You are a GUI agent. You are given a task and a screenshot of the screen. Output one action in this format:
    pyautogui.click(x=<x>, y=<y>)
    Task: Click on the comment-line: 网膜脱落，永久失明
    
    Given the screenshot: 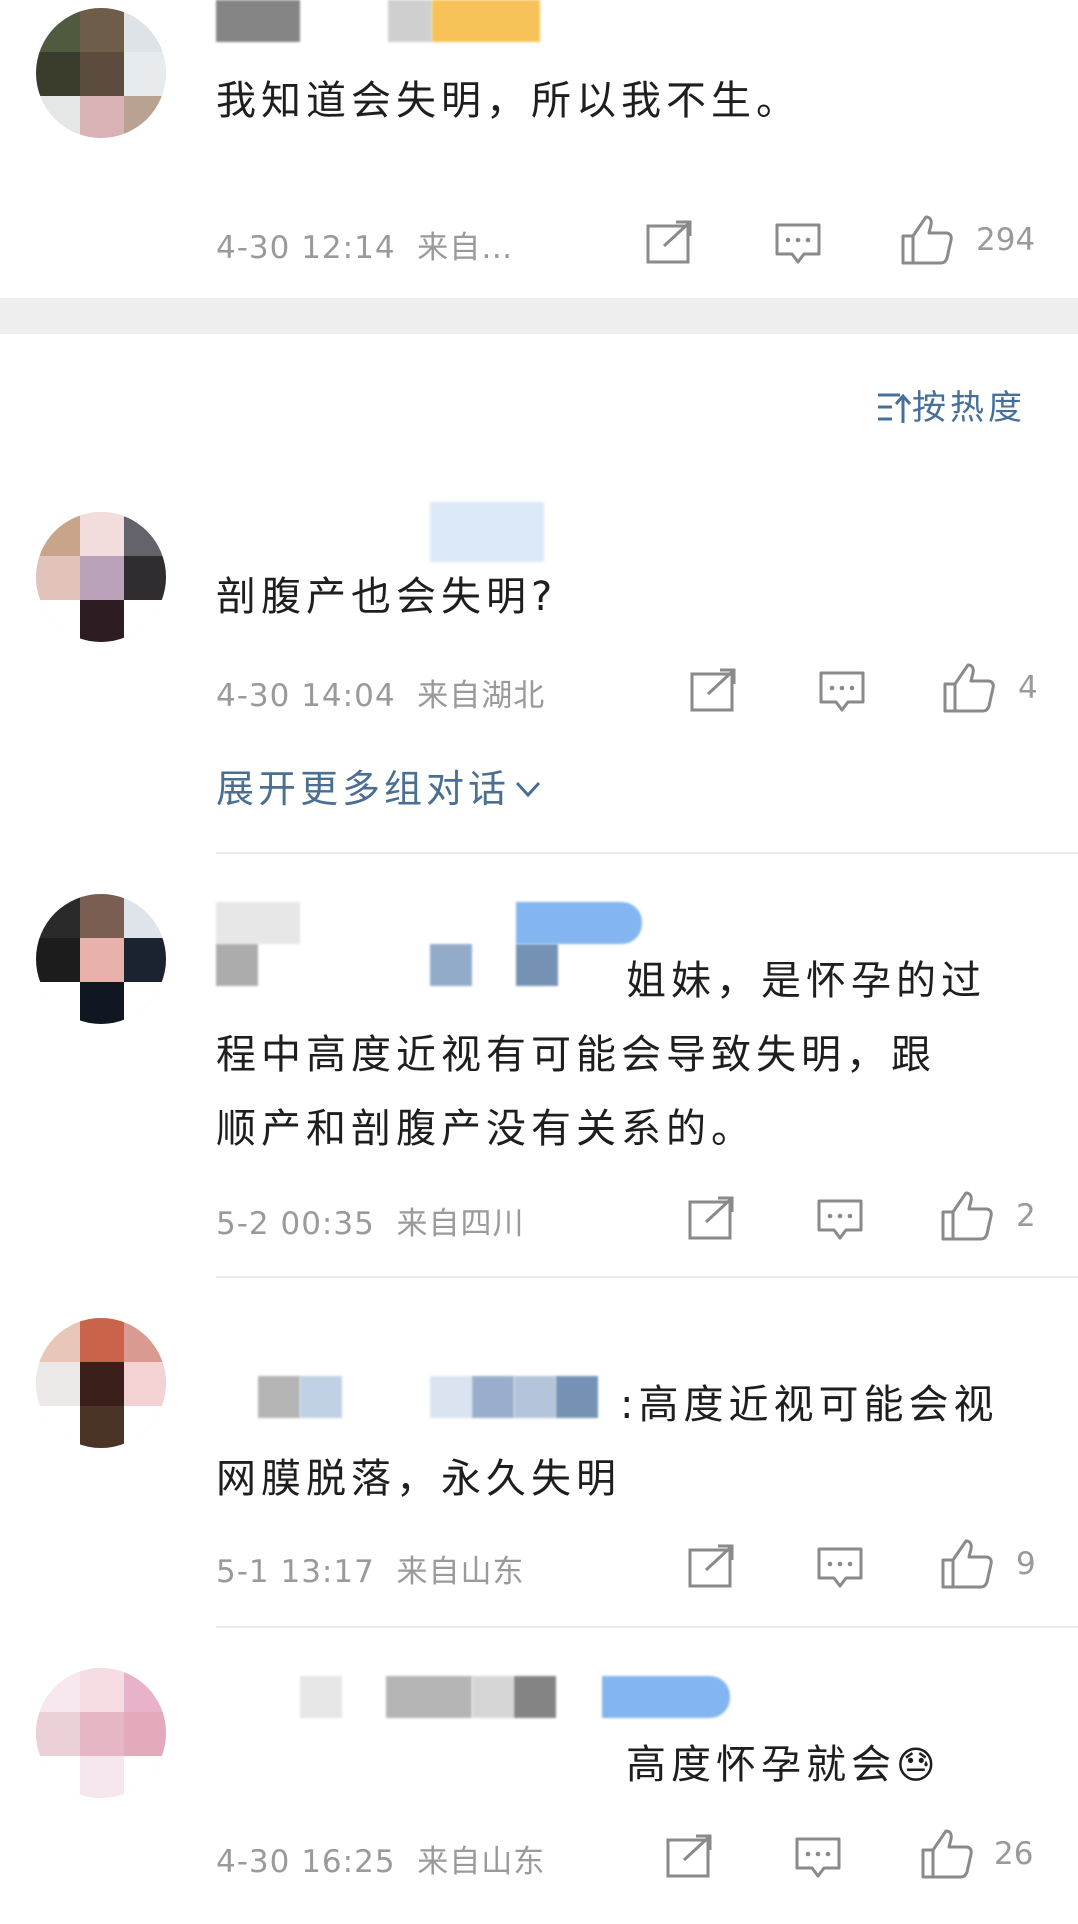 What is the action you would take?
    pyautogui.click(x=418, y=1479)
    